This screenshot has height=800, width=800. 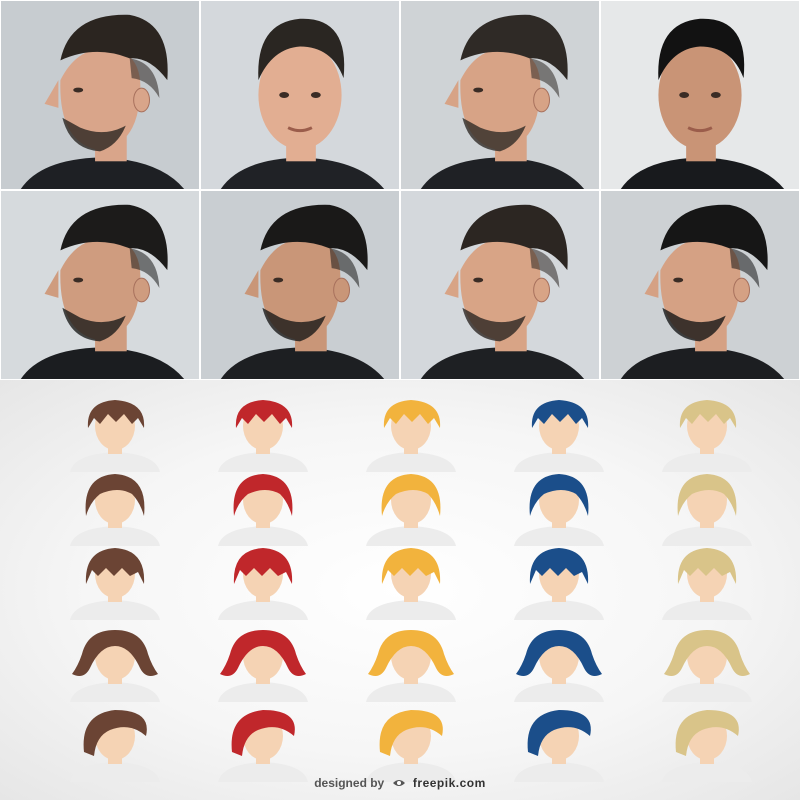 What do you see at coordinates (707, 507) in the screenshot?
I see `hairstyle-avatar-side-swept-bob-blonde-hair` at bounding box center [707, 507].